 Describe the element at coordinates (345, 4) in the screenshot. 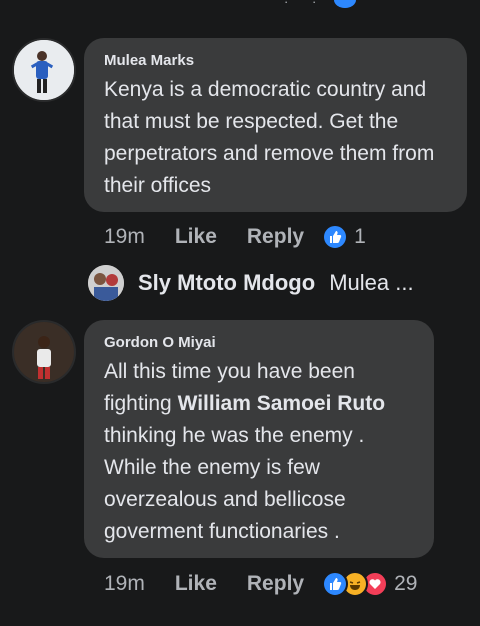

I see `cutoff-reaction-icon` at that location.